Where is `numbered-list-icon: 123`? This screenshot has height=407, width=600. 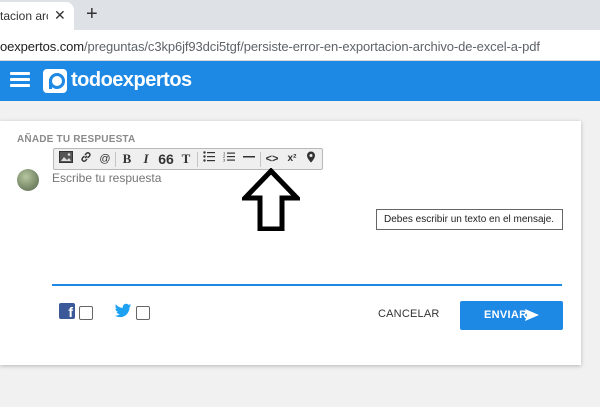 numbered-list-icon: 123 is located at coordinates (229, 159).